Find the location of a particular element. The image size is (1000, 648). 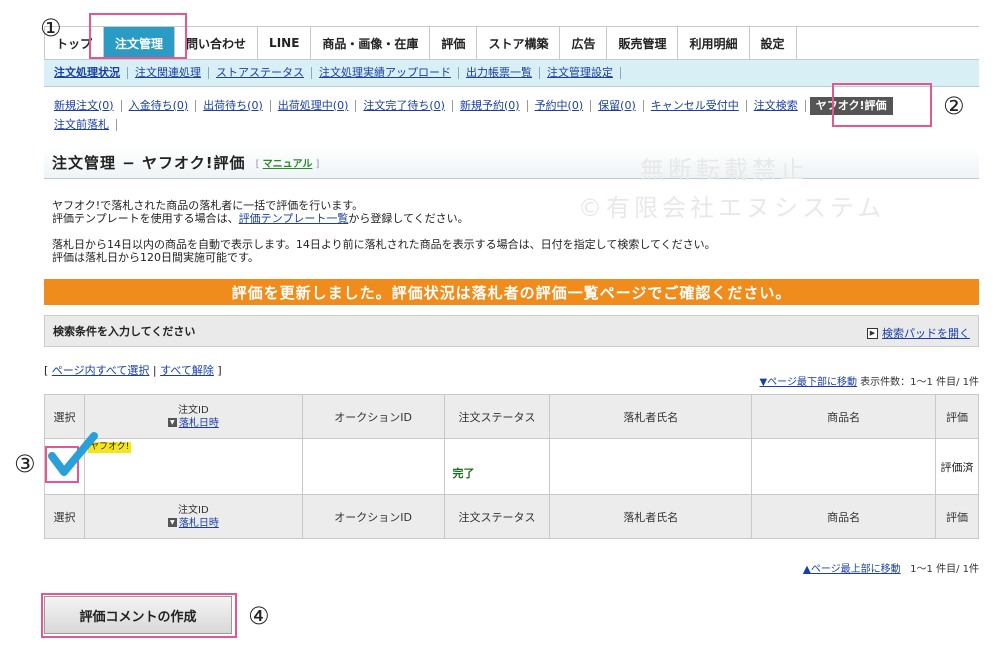

status-new-reservations: 新規予約(0) is located at coordinates (490, 105).